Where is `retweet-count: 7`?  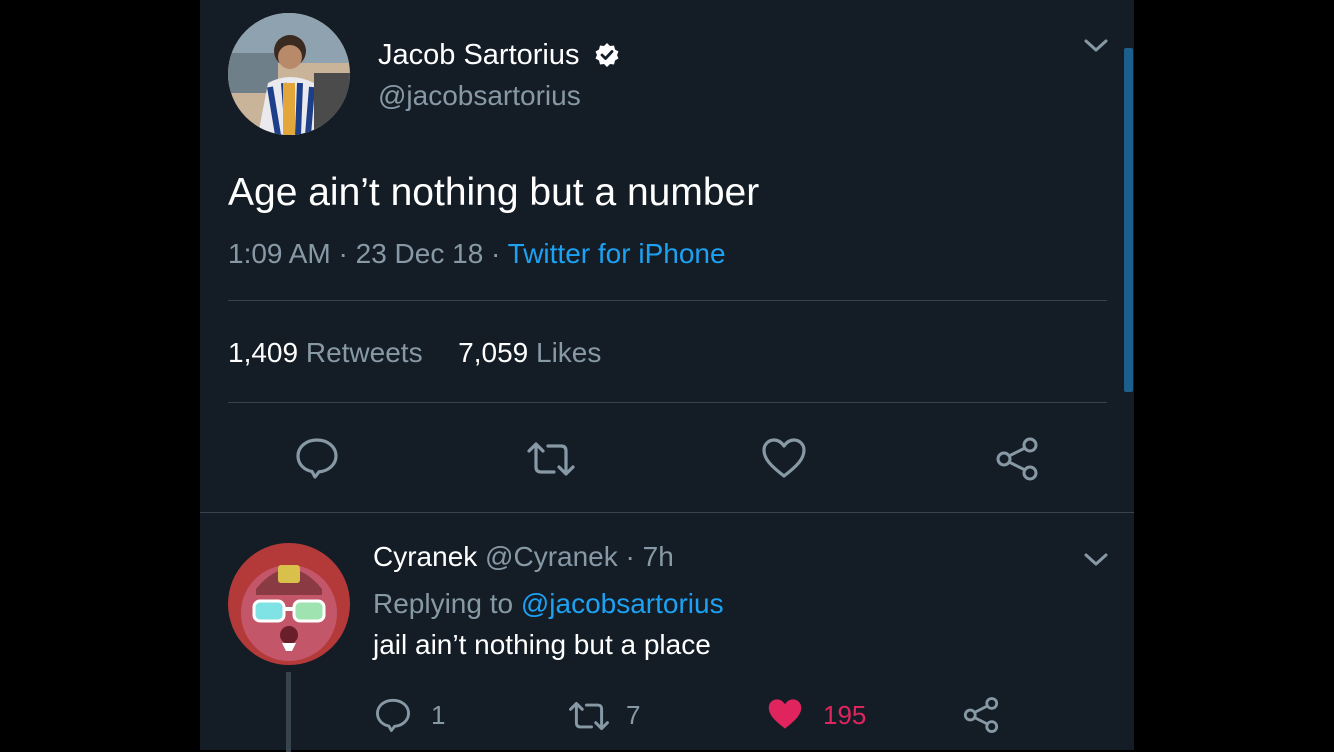 retweet-count: 7 is located at coordinates (633, 715).